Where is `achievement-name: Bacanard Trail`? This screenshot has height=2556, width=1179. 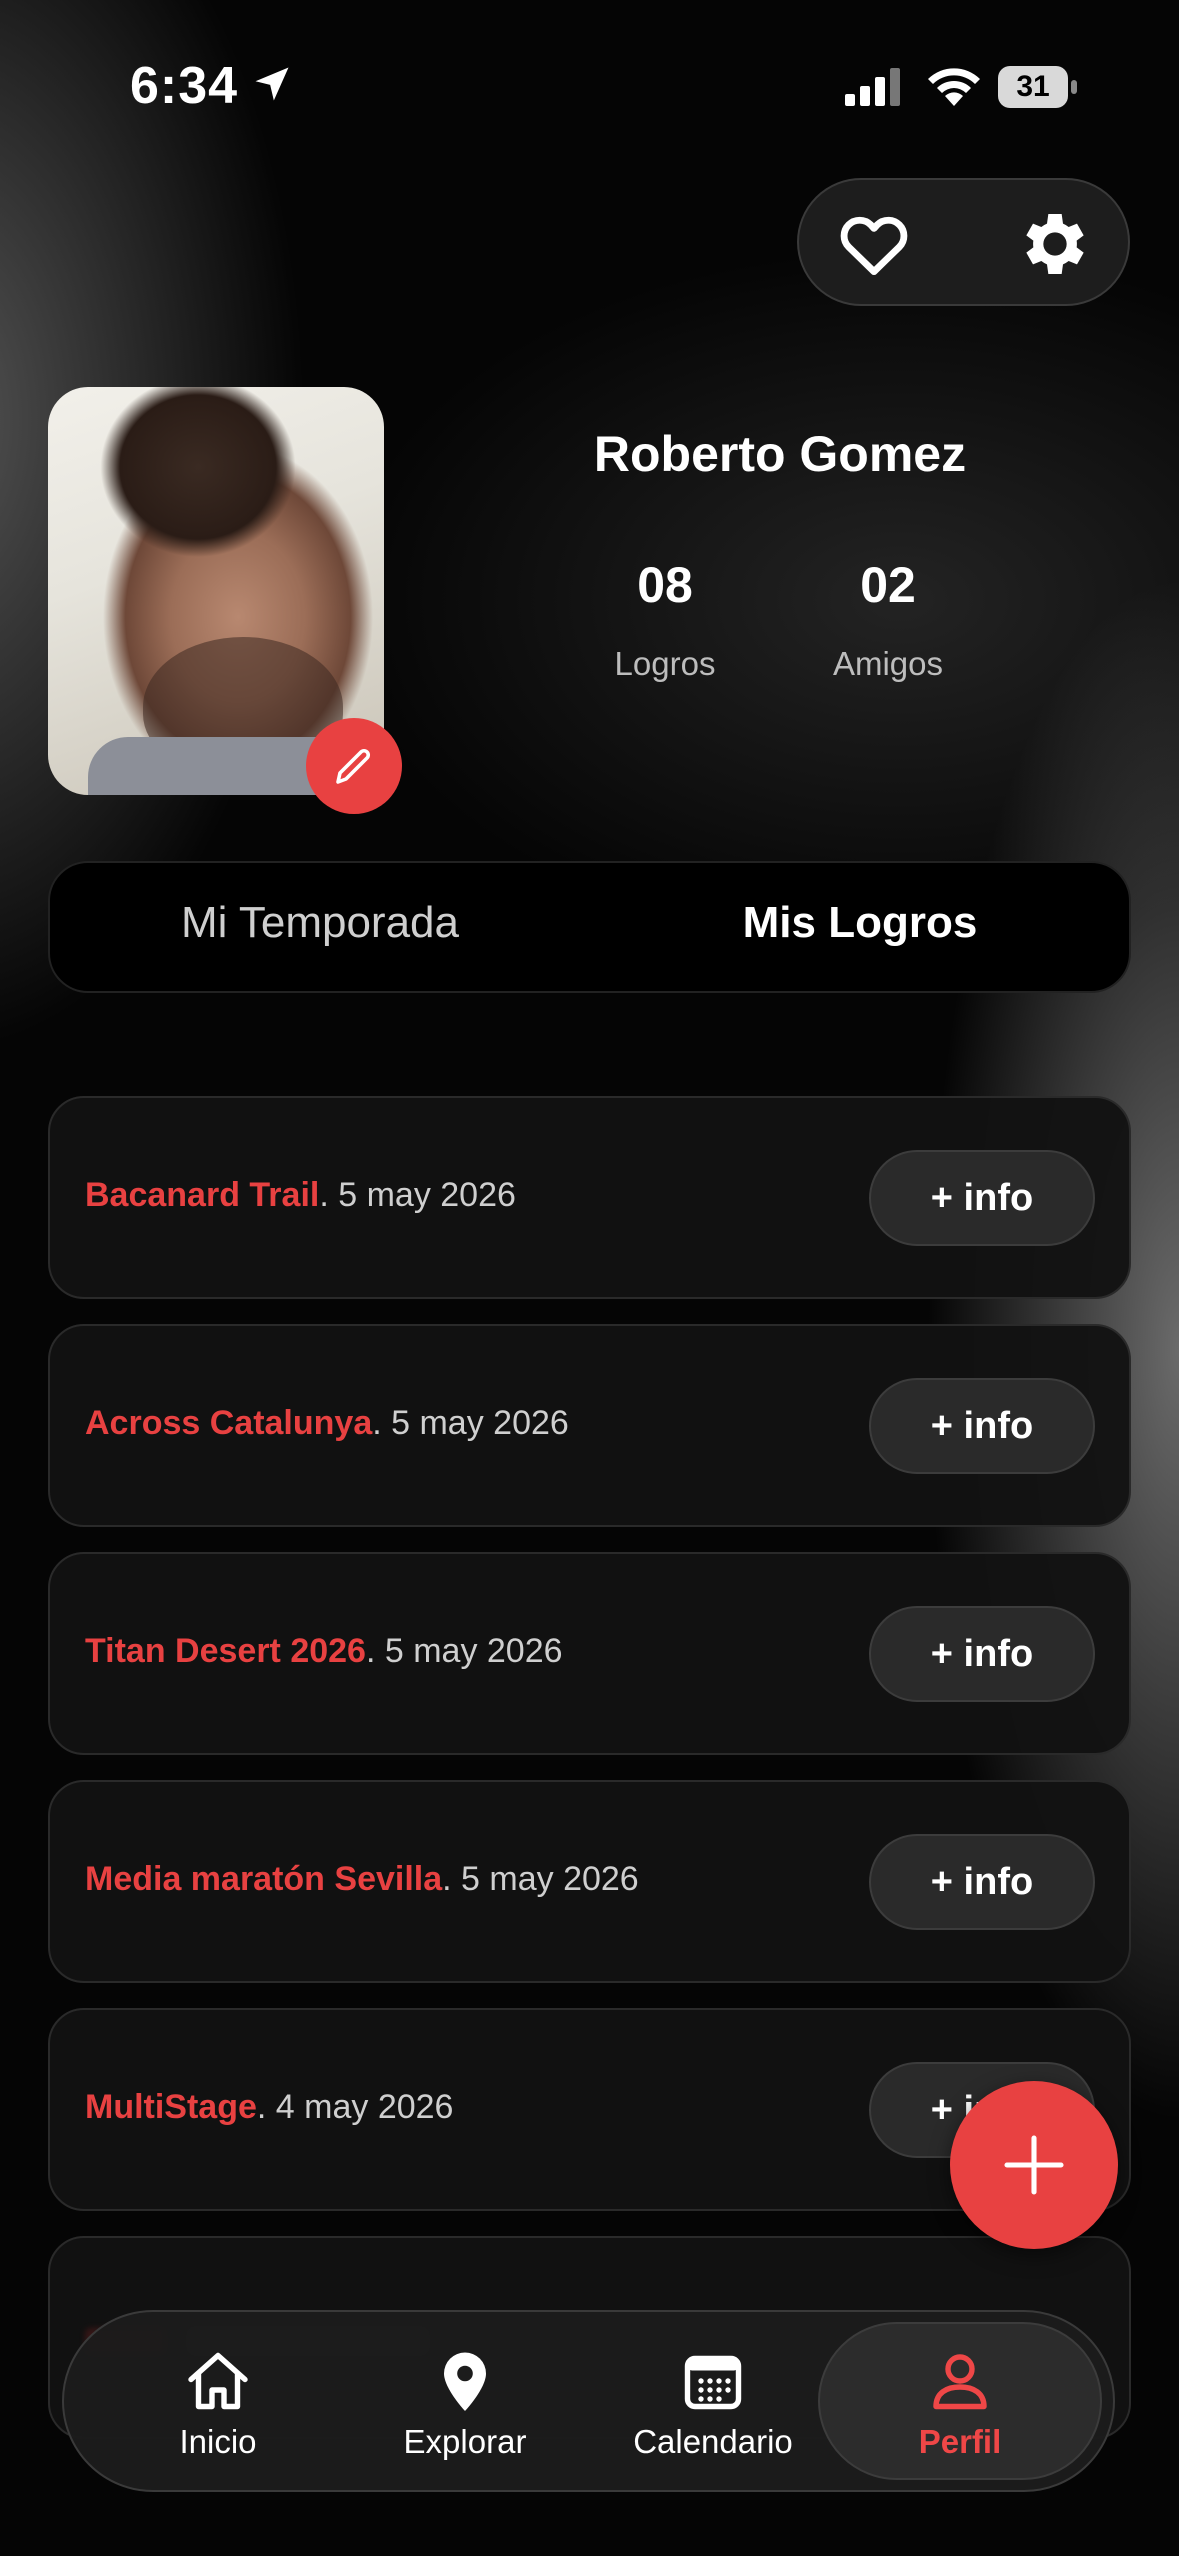 achievement-name: Bacanard Trail is located at coordinates (202, 1195).